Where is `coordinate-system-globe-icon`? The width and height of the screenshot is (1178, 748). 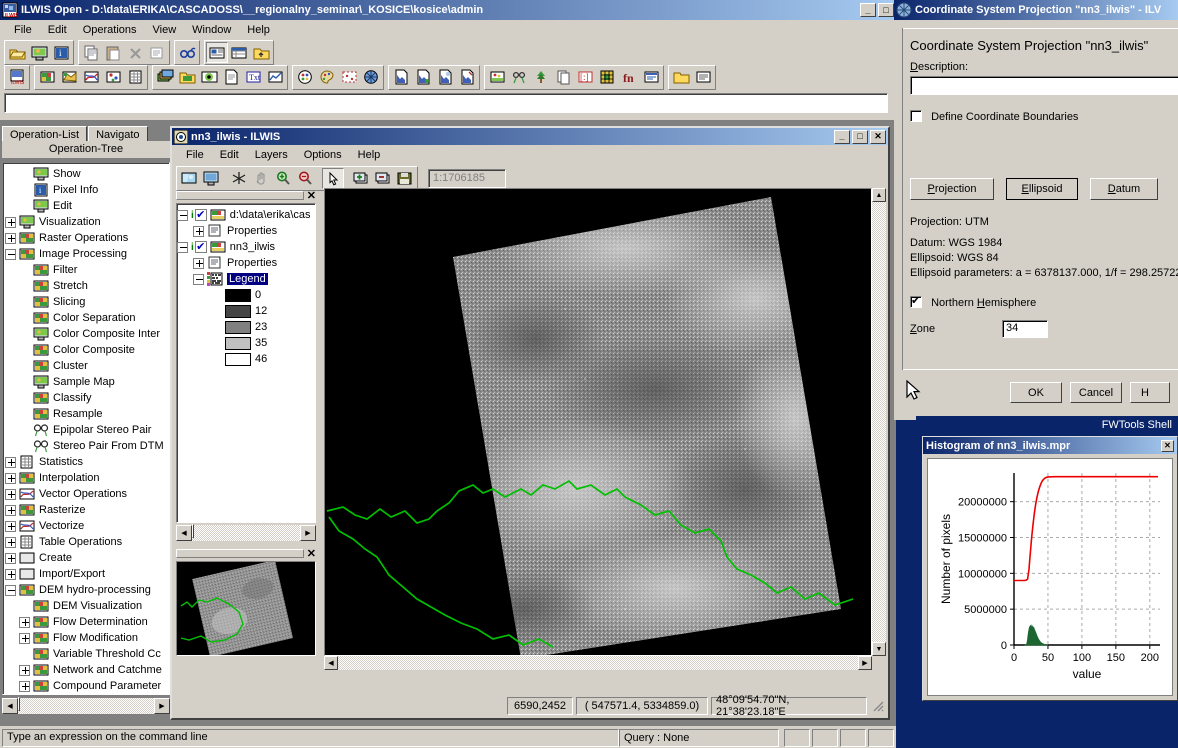
coordinate-system-globe-icon is located at coordinates (371, 77).